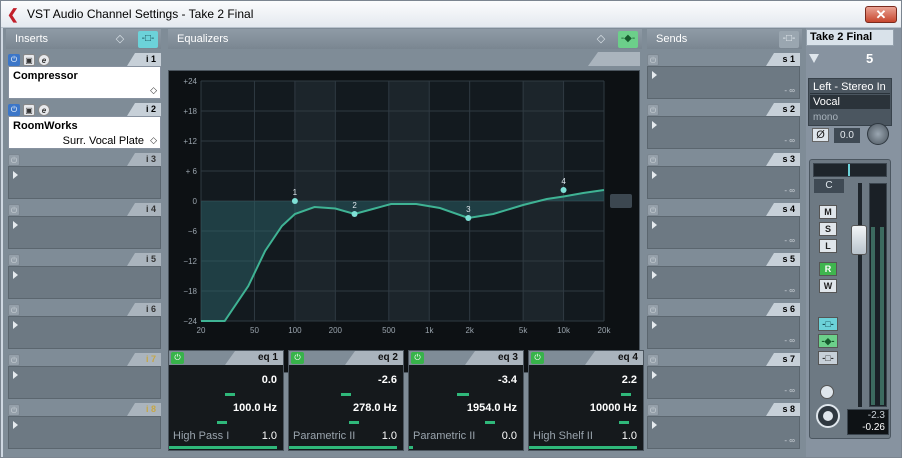  Describe the element at coordinates (614, 59) in the screenshot. I see `eq-display-tab` at that location.